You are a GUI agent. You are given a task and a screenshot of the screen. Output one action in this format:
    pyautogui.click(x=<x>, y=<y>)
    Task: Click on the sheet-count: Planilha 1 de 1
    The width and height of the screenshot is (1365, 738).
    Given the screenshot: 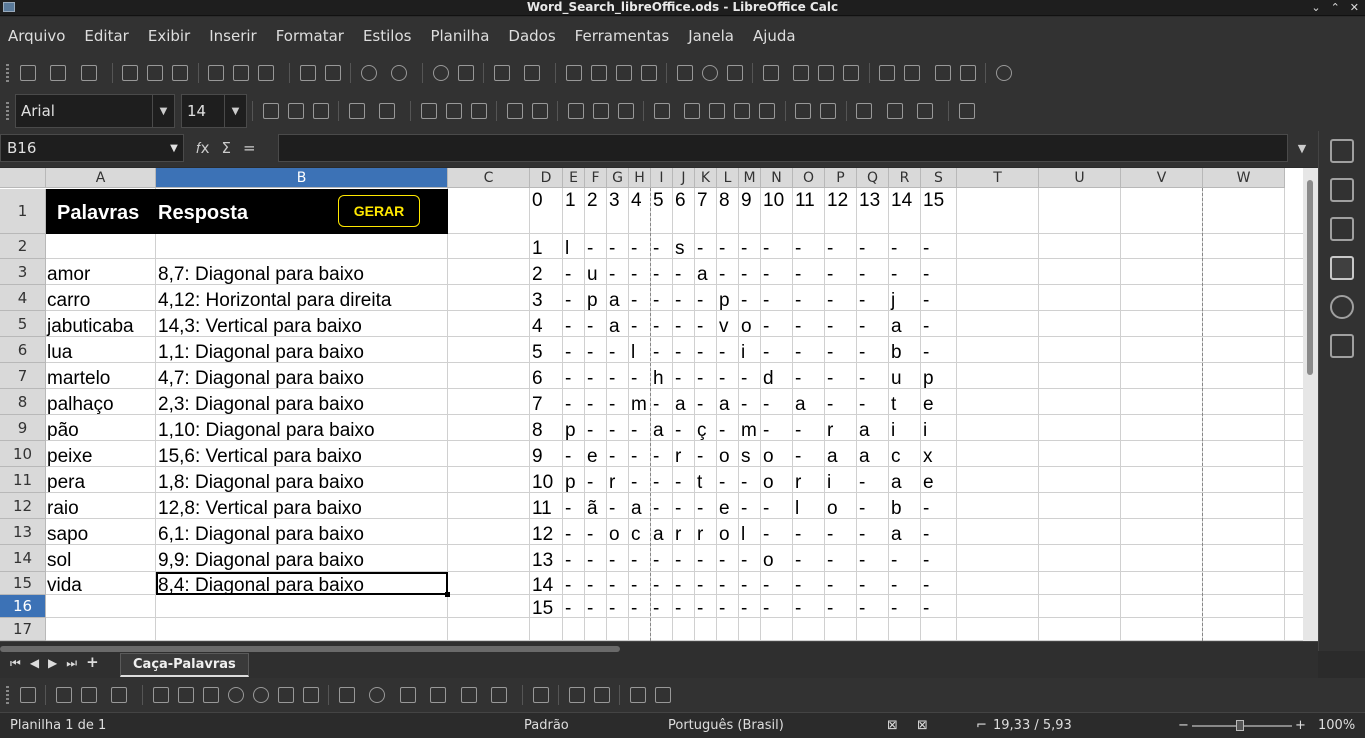 What is the action you would take?
    pyautogui.click(x=58, y=725)
    